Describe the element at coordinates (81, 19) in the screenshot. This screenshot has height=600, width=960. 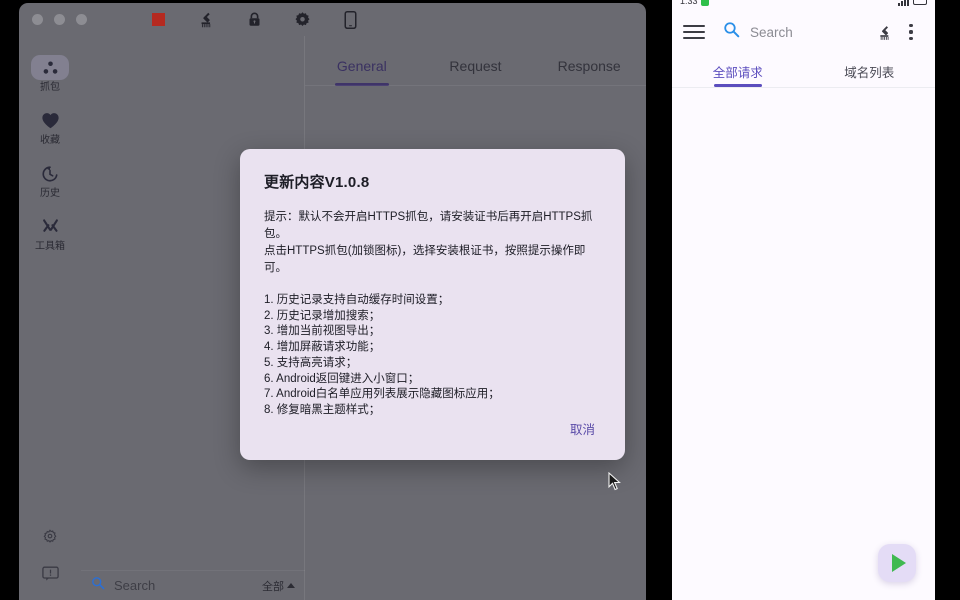
I see `maximize-window-button` at that location.